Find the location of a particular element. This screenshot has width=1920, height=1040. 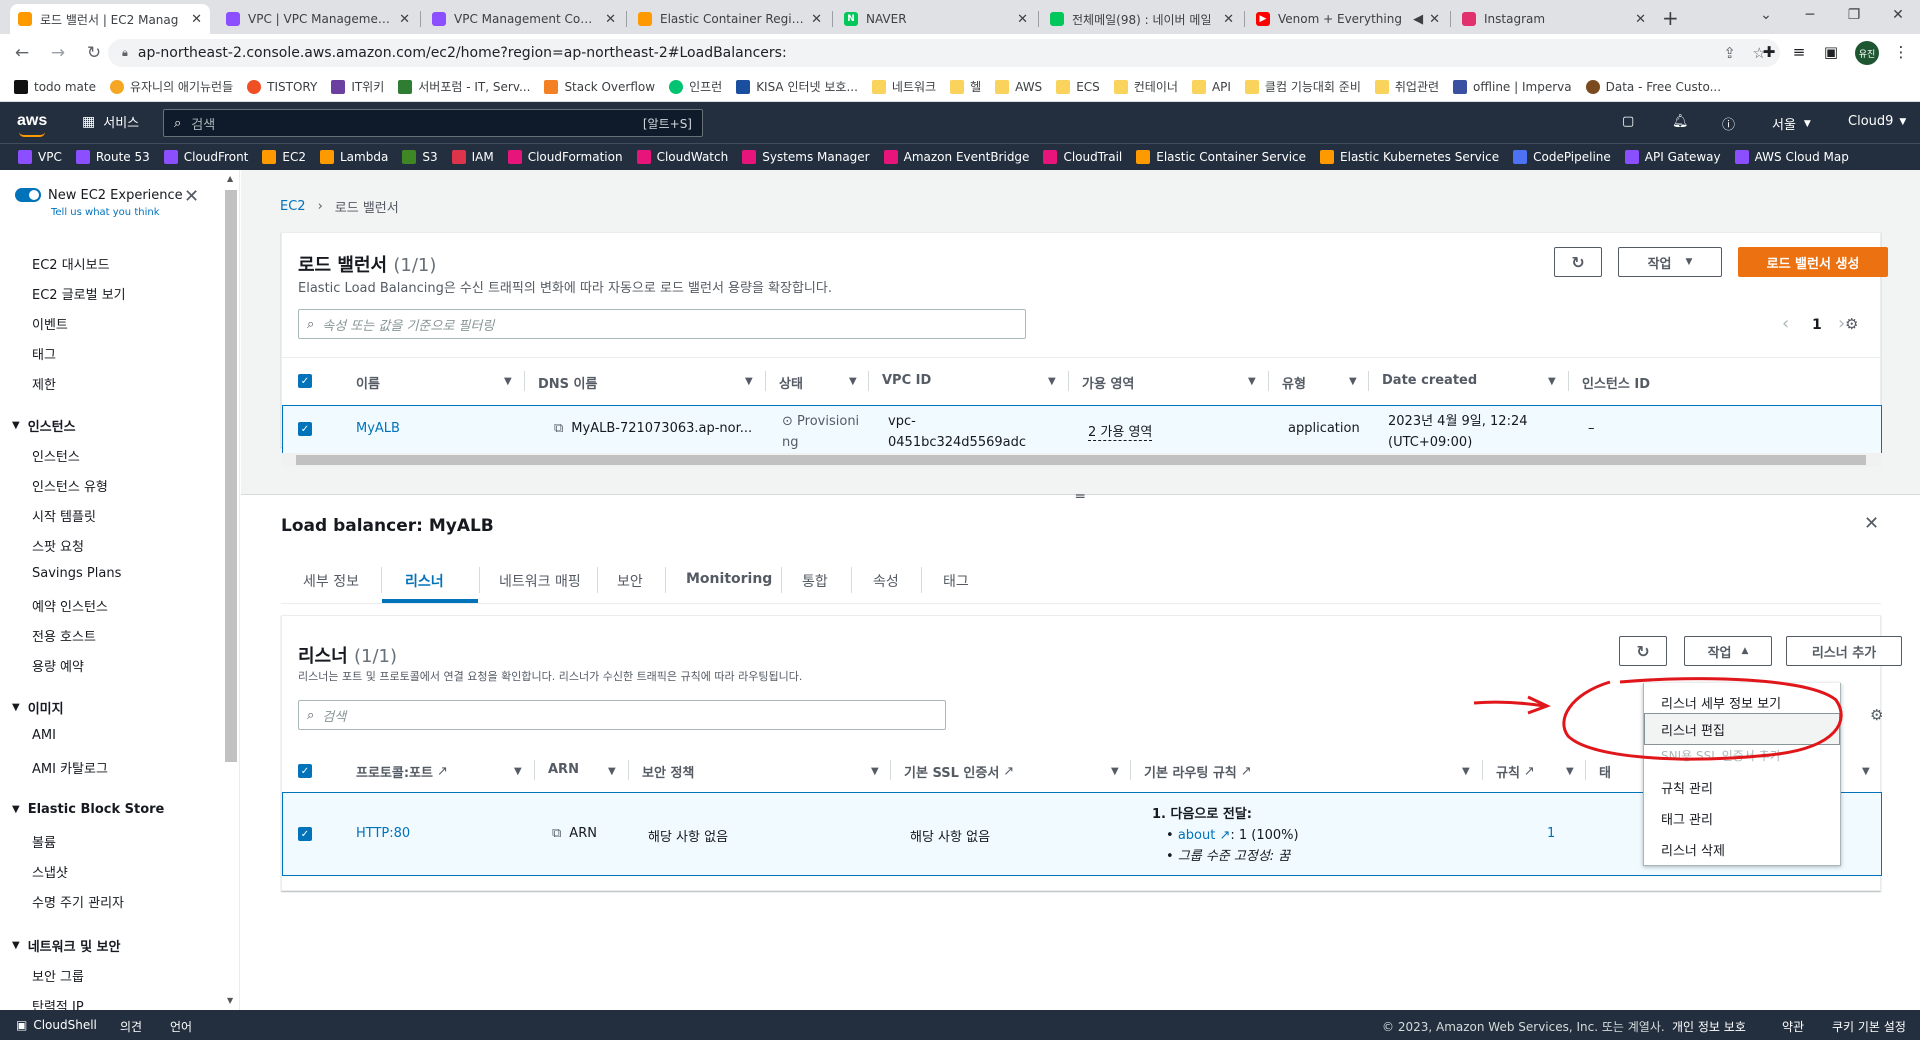

sidepanel-icon: ▣ is located at coordinates (1831, 52).